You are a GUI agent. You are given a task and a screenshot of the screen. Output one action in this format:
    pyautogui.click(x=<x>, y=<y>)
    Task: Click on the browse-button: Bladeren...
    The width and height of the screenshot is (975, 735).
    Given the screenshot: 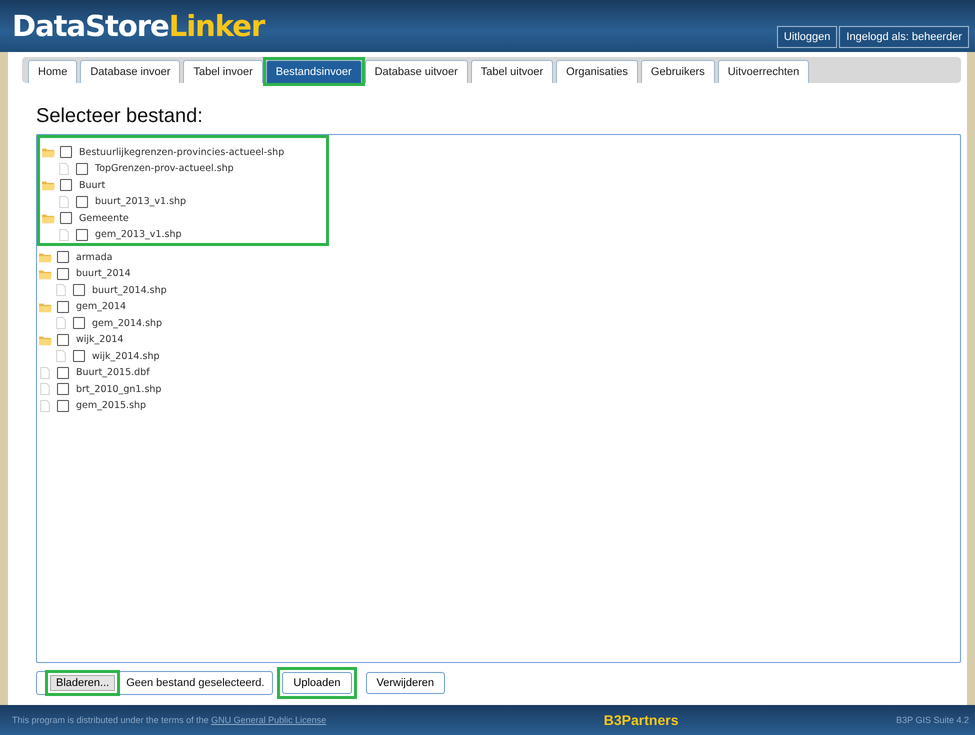 What is the action you would take?
    pyautogui.click(x=83, y=683)
    